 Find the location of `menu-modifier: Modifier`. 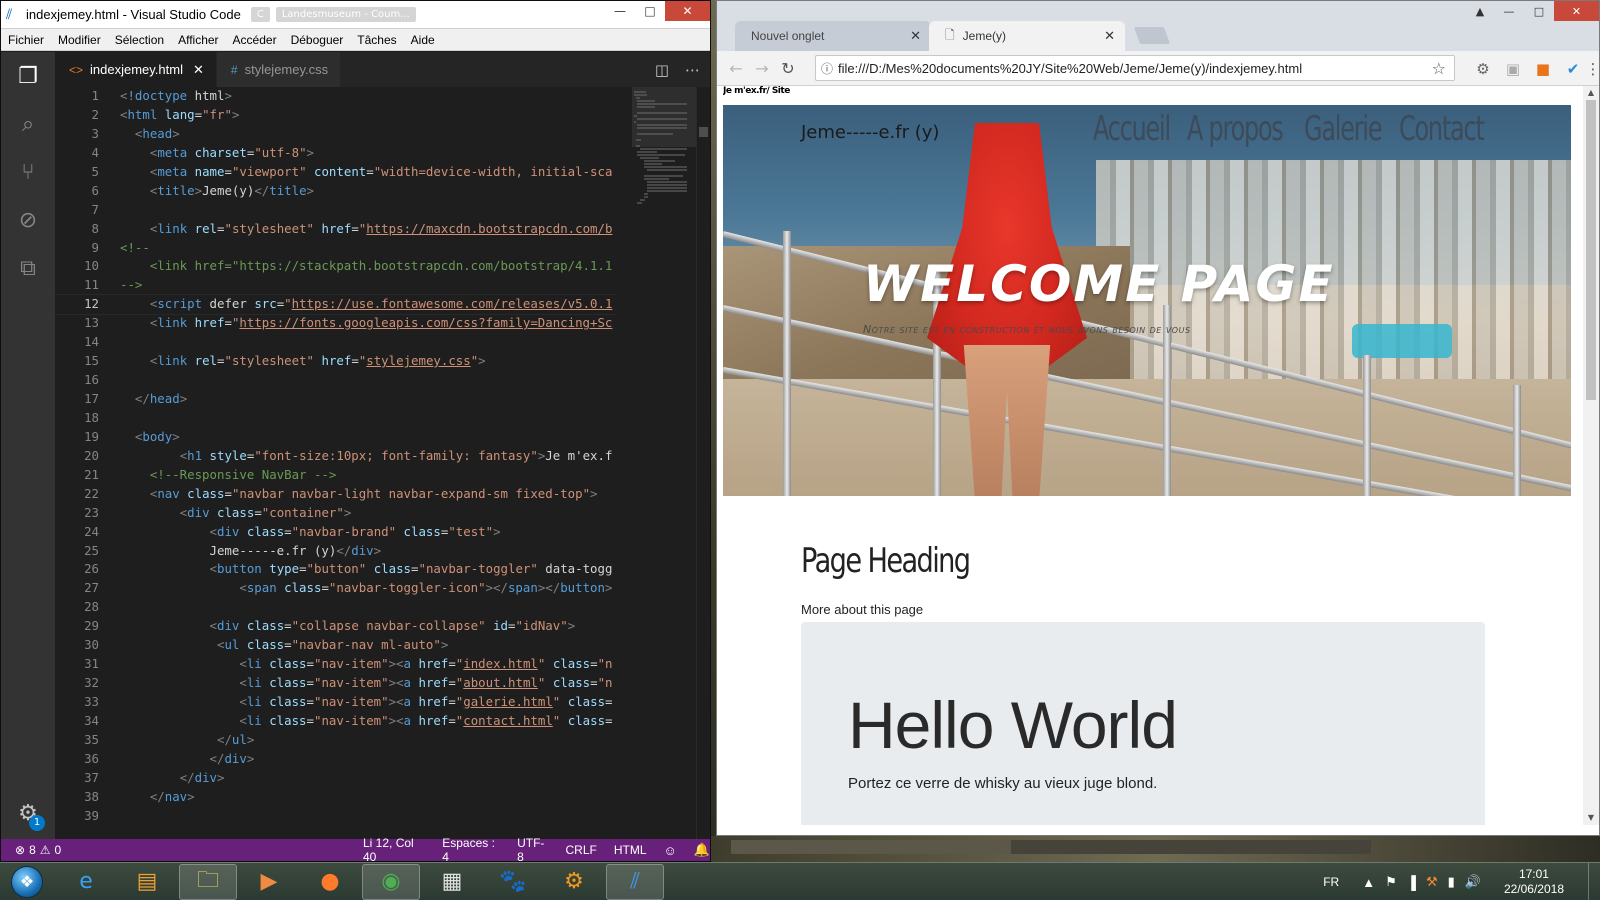

menu-modifier: Modifier is located at coordinates (79, 40).